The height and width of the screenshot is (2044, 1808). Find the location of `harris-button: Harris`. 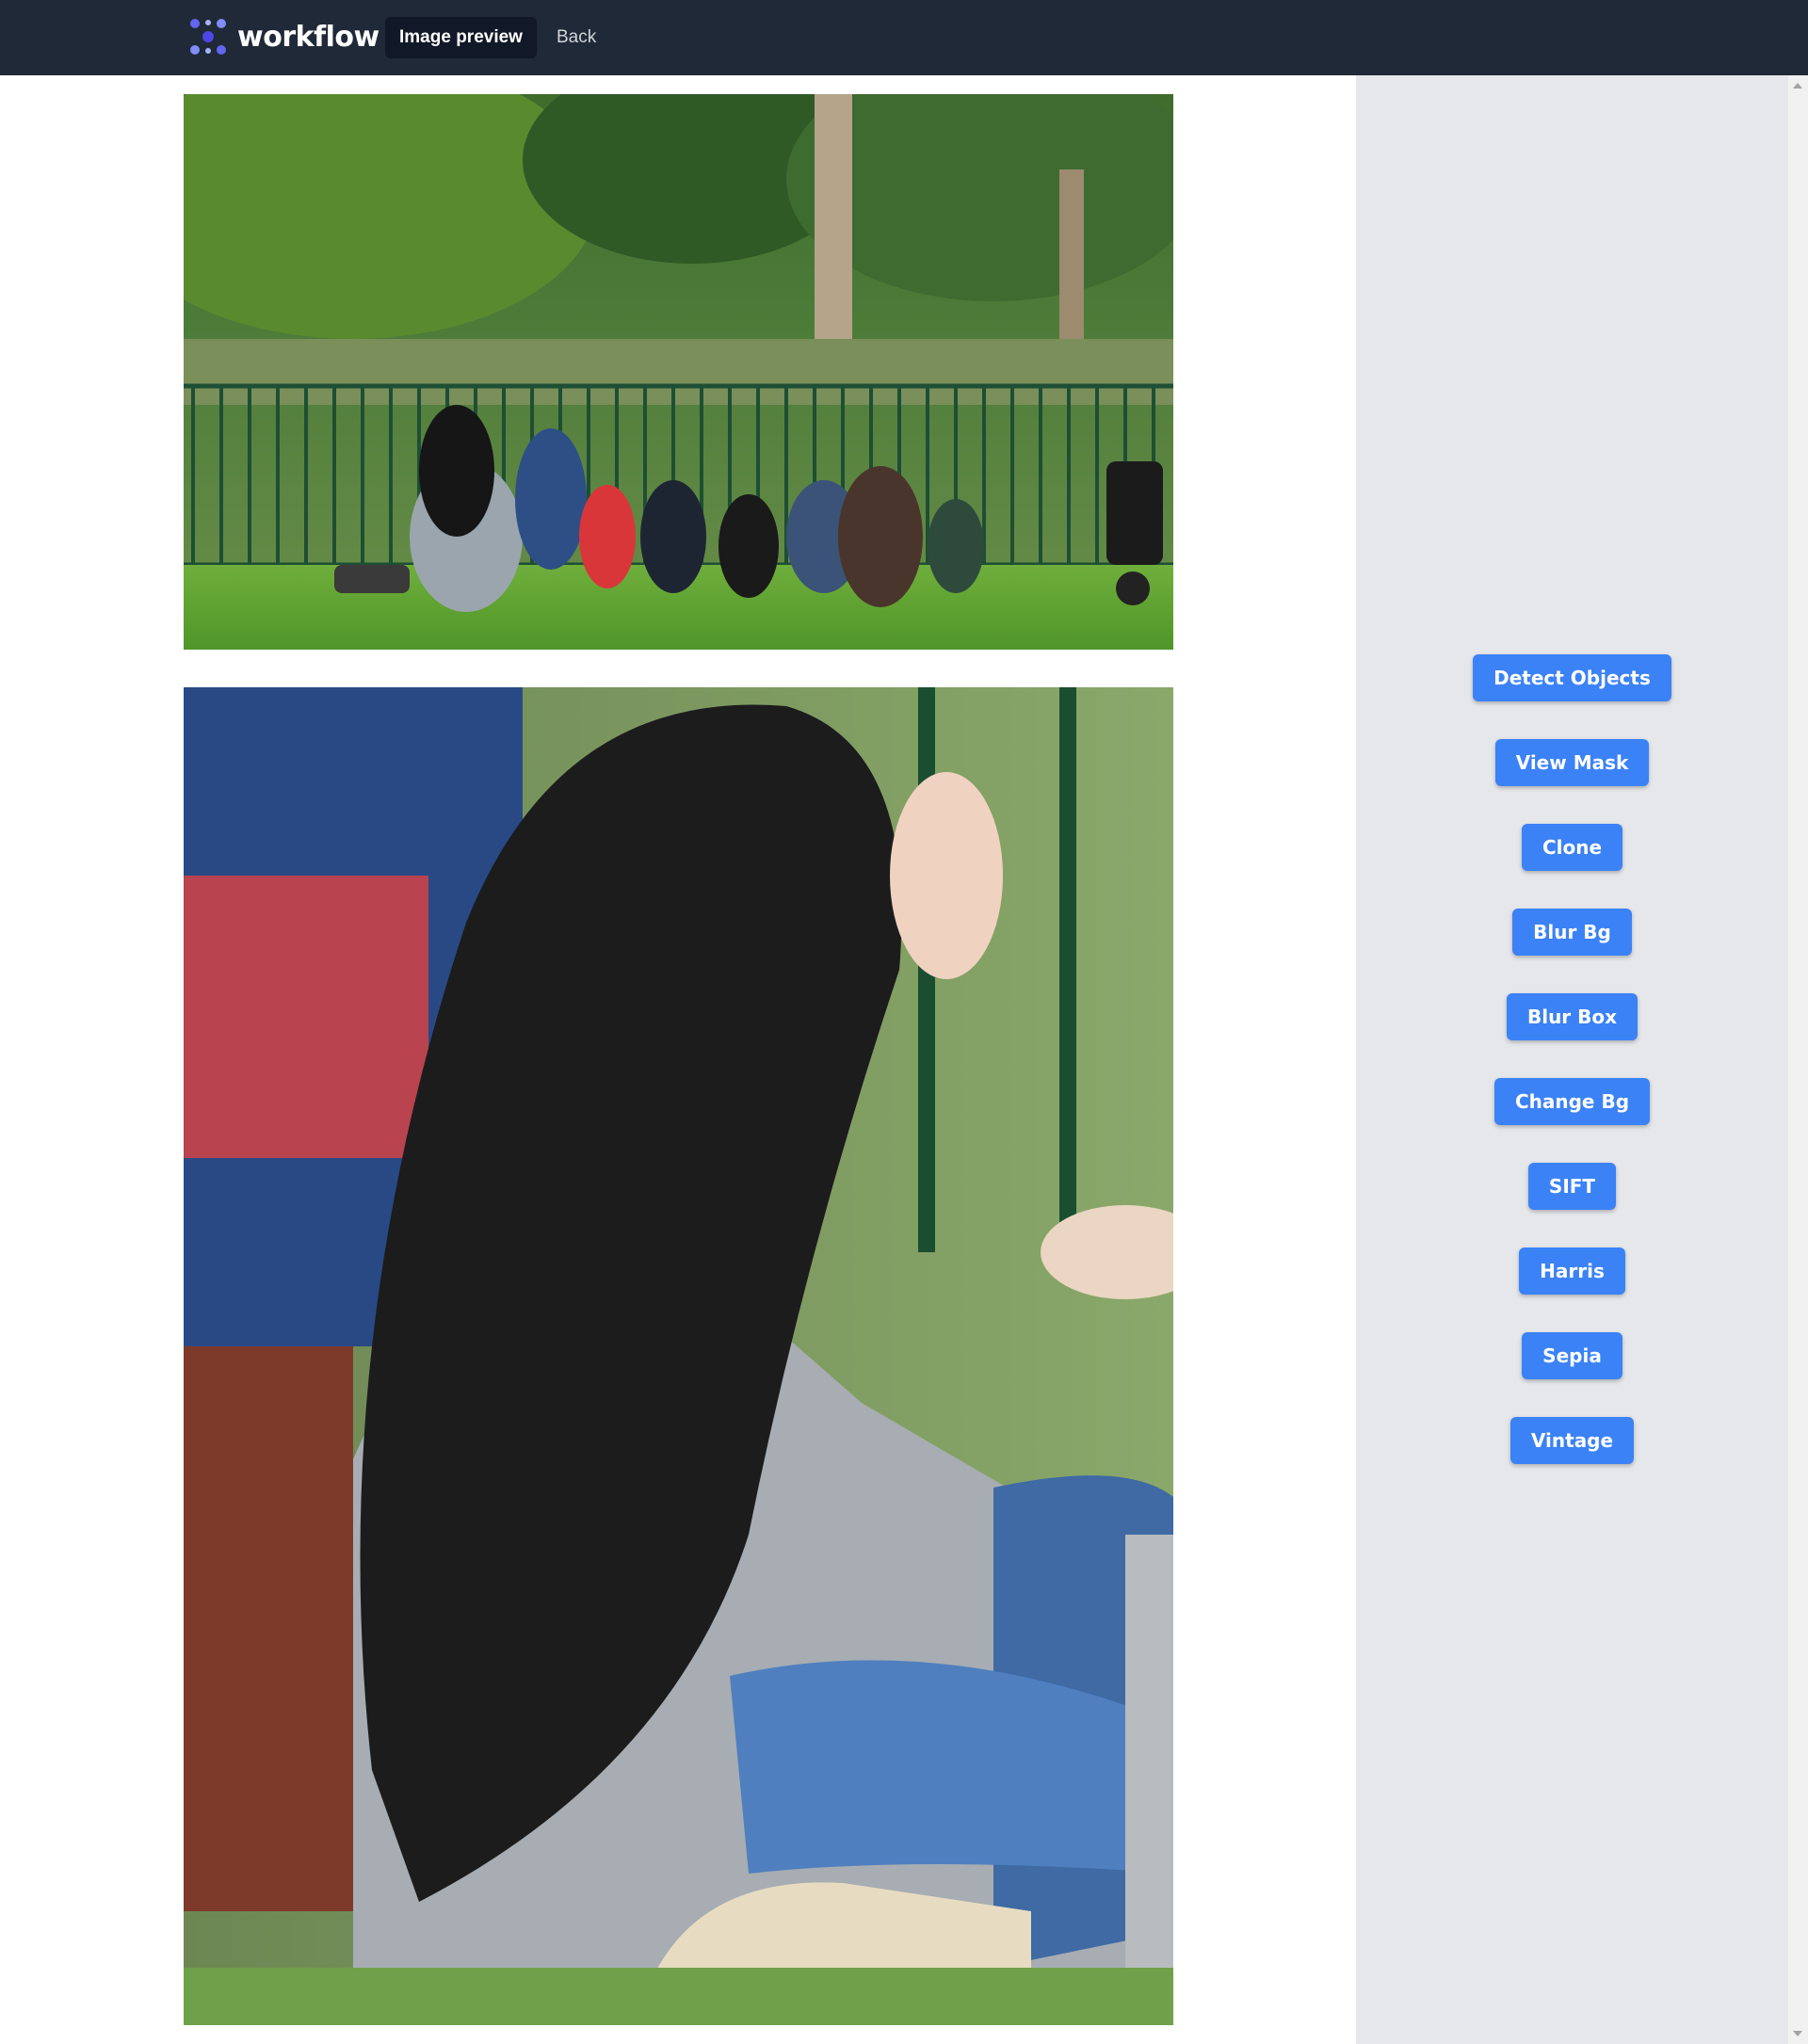

harris-button: Harris is located at coordinates (1572, 1271).